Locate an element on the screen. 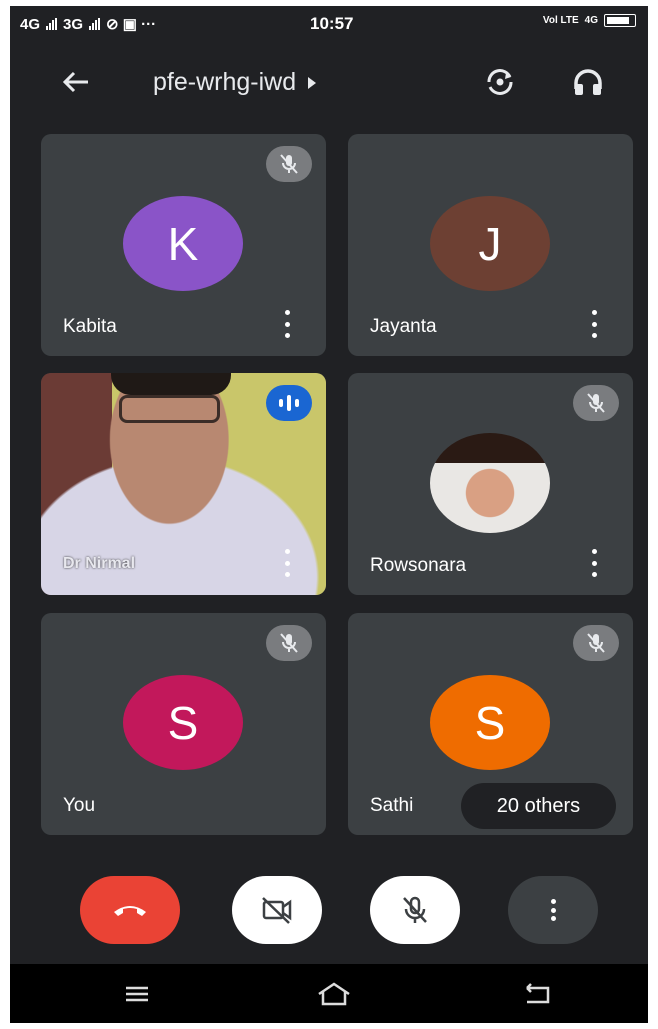 This screenshot has height=1029, width=658. avatar: K is located at coordinates (183, 243).